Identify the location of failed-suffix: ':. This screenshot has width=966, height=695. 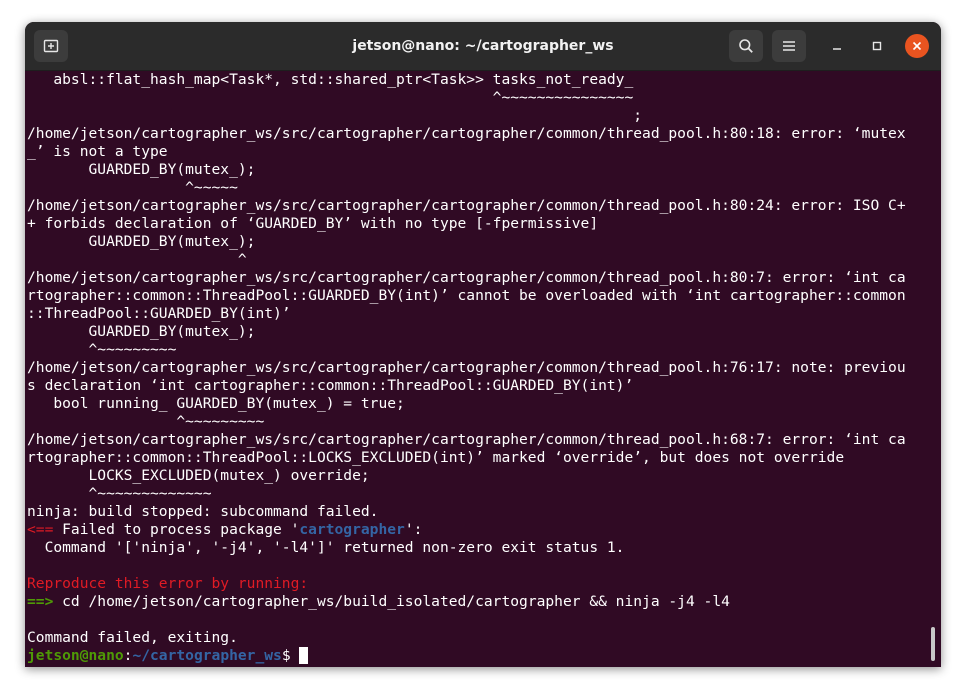
(413, 529).